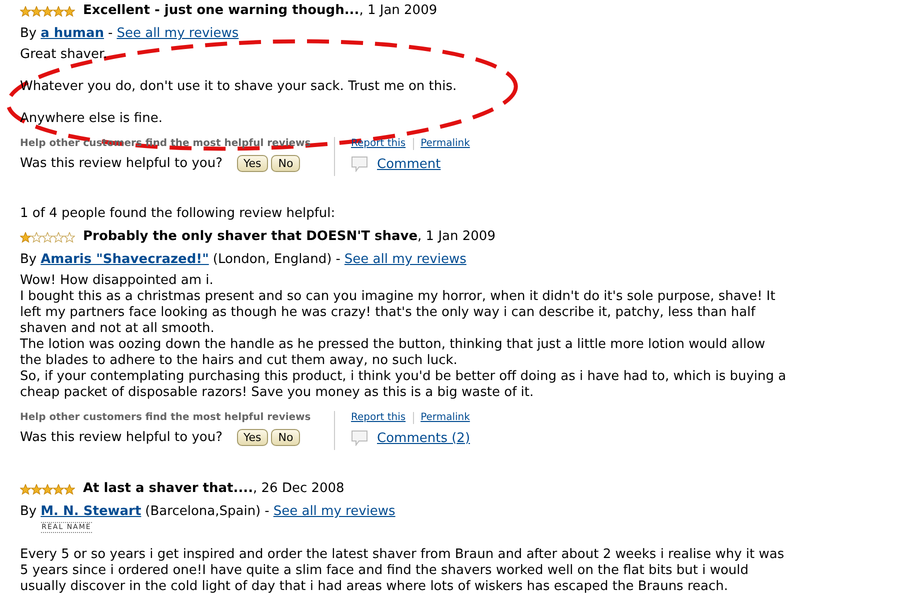 This screenshot has height=593, width=900. I want to click on review-text-line: The lotion was oozing down the handle as he pressed the button, thinking that just a little more lotion would allow, so click(393, 345).